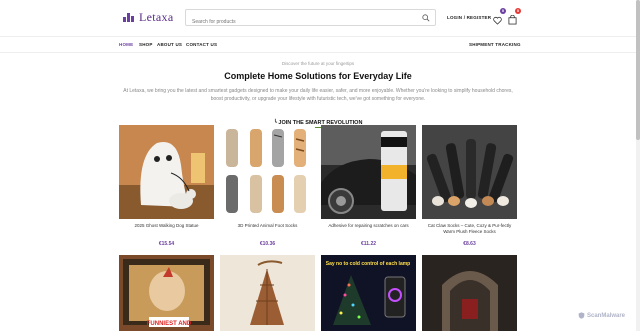  Describe the element at coordinates (166, 244) in the screenshot. I see `product-price: €15.54` at that location.